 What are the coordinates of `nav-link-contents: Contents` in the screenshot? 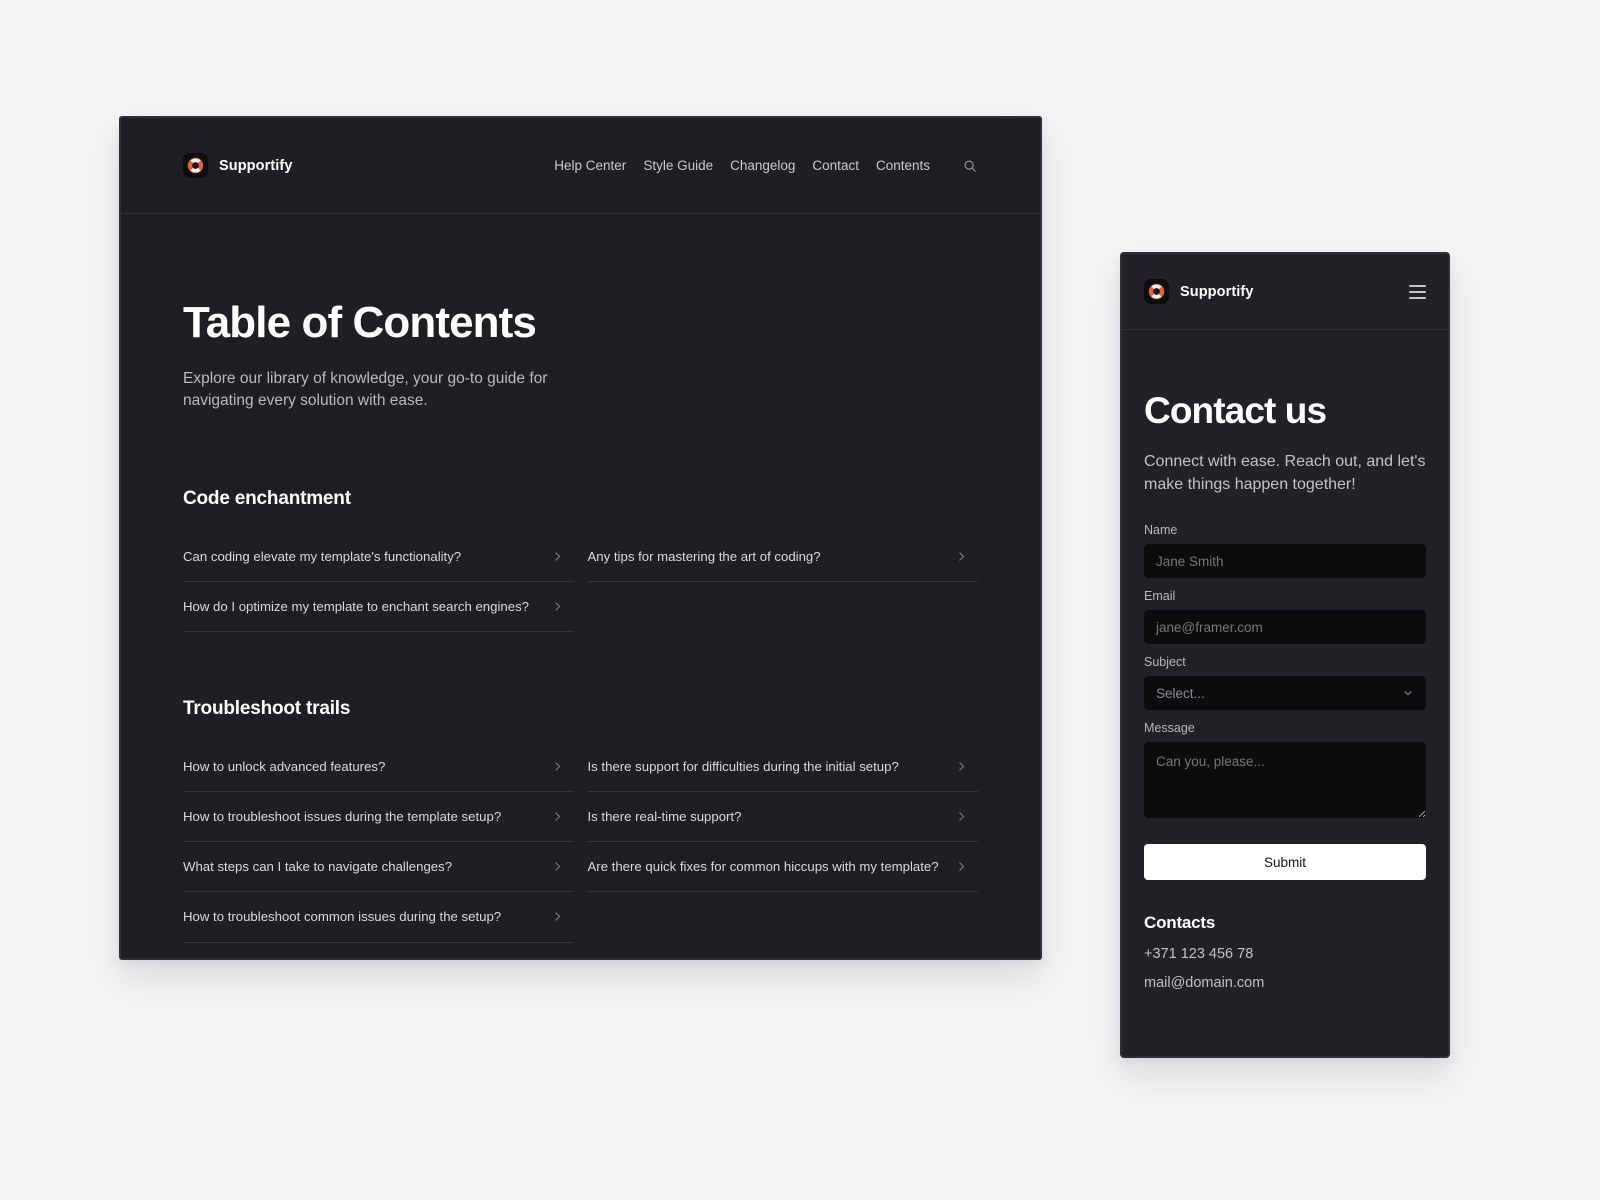 It's located at (903, 165).